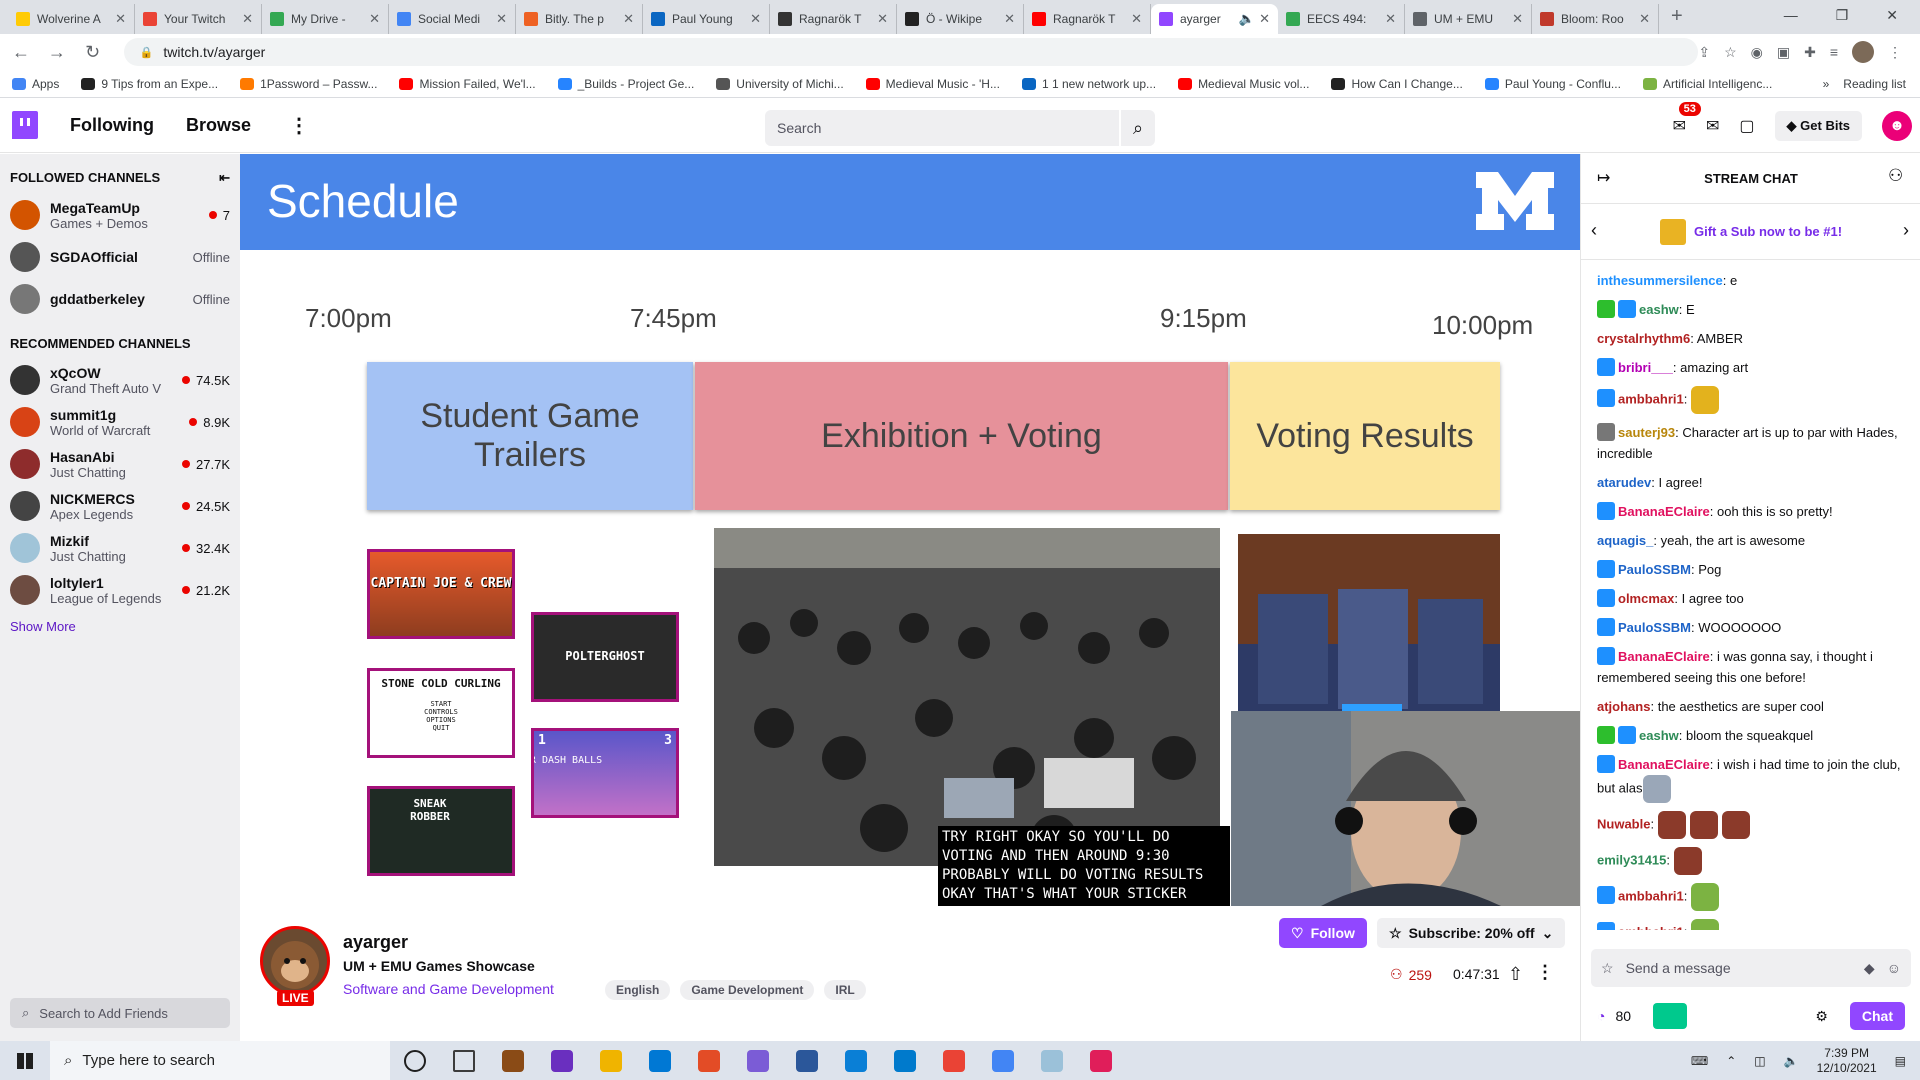 This screenshot has height=1080, width=1920. Describe the element at coordinates (1645, 367) in the screenshot. I see `chat-username: bribri___` at that location.